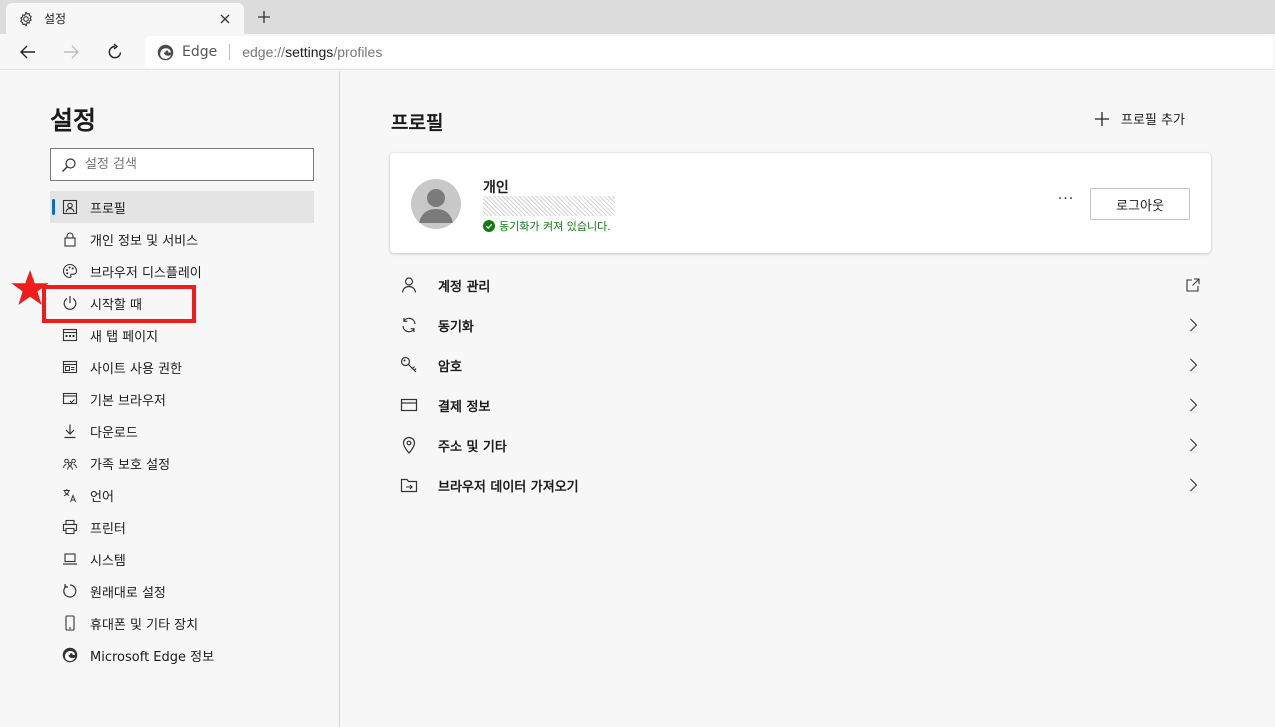  I want to click on highlight-annotation-box, so click(119, 304).